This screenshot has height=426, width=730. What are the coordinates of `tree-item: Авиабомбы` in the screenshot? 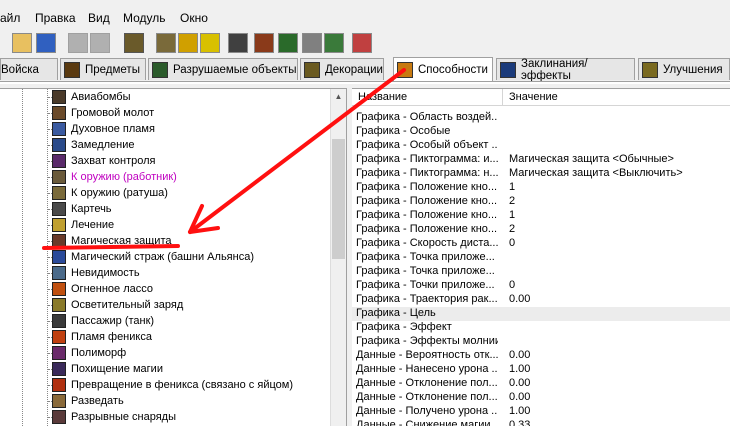 It's located at (89, 97).